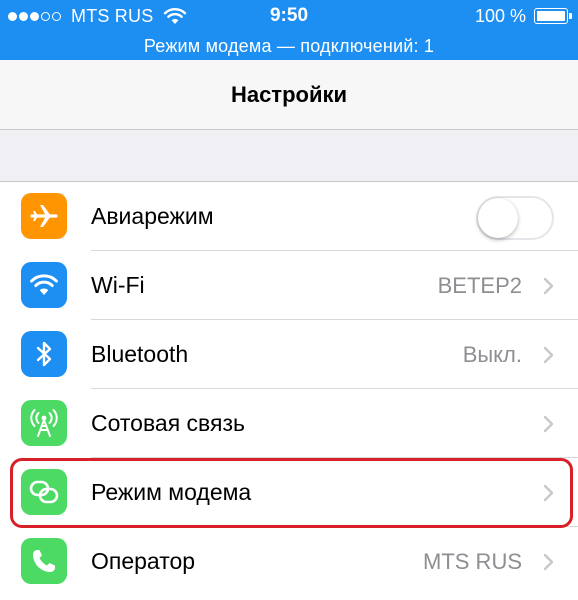 The image size is (578, 600). I want to click on carrier-name: MTS RUS, so click(112, 16).